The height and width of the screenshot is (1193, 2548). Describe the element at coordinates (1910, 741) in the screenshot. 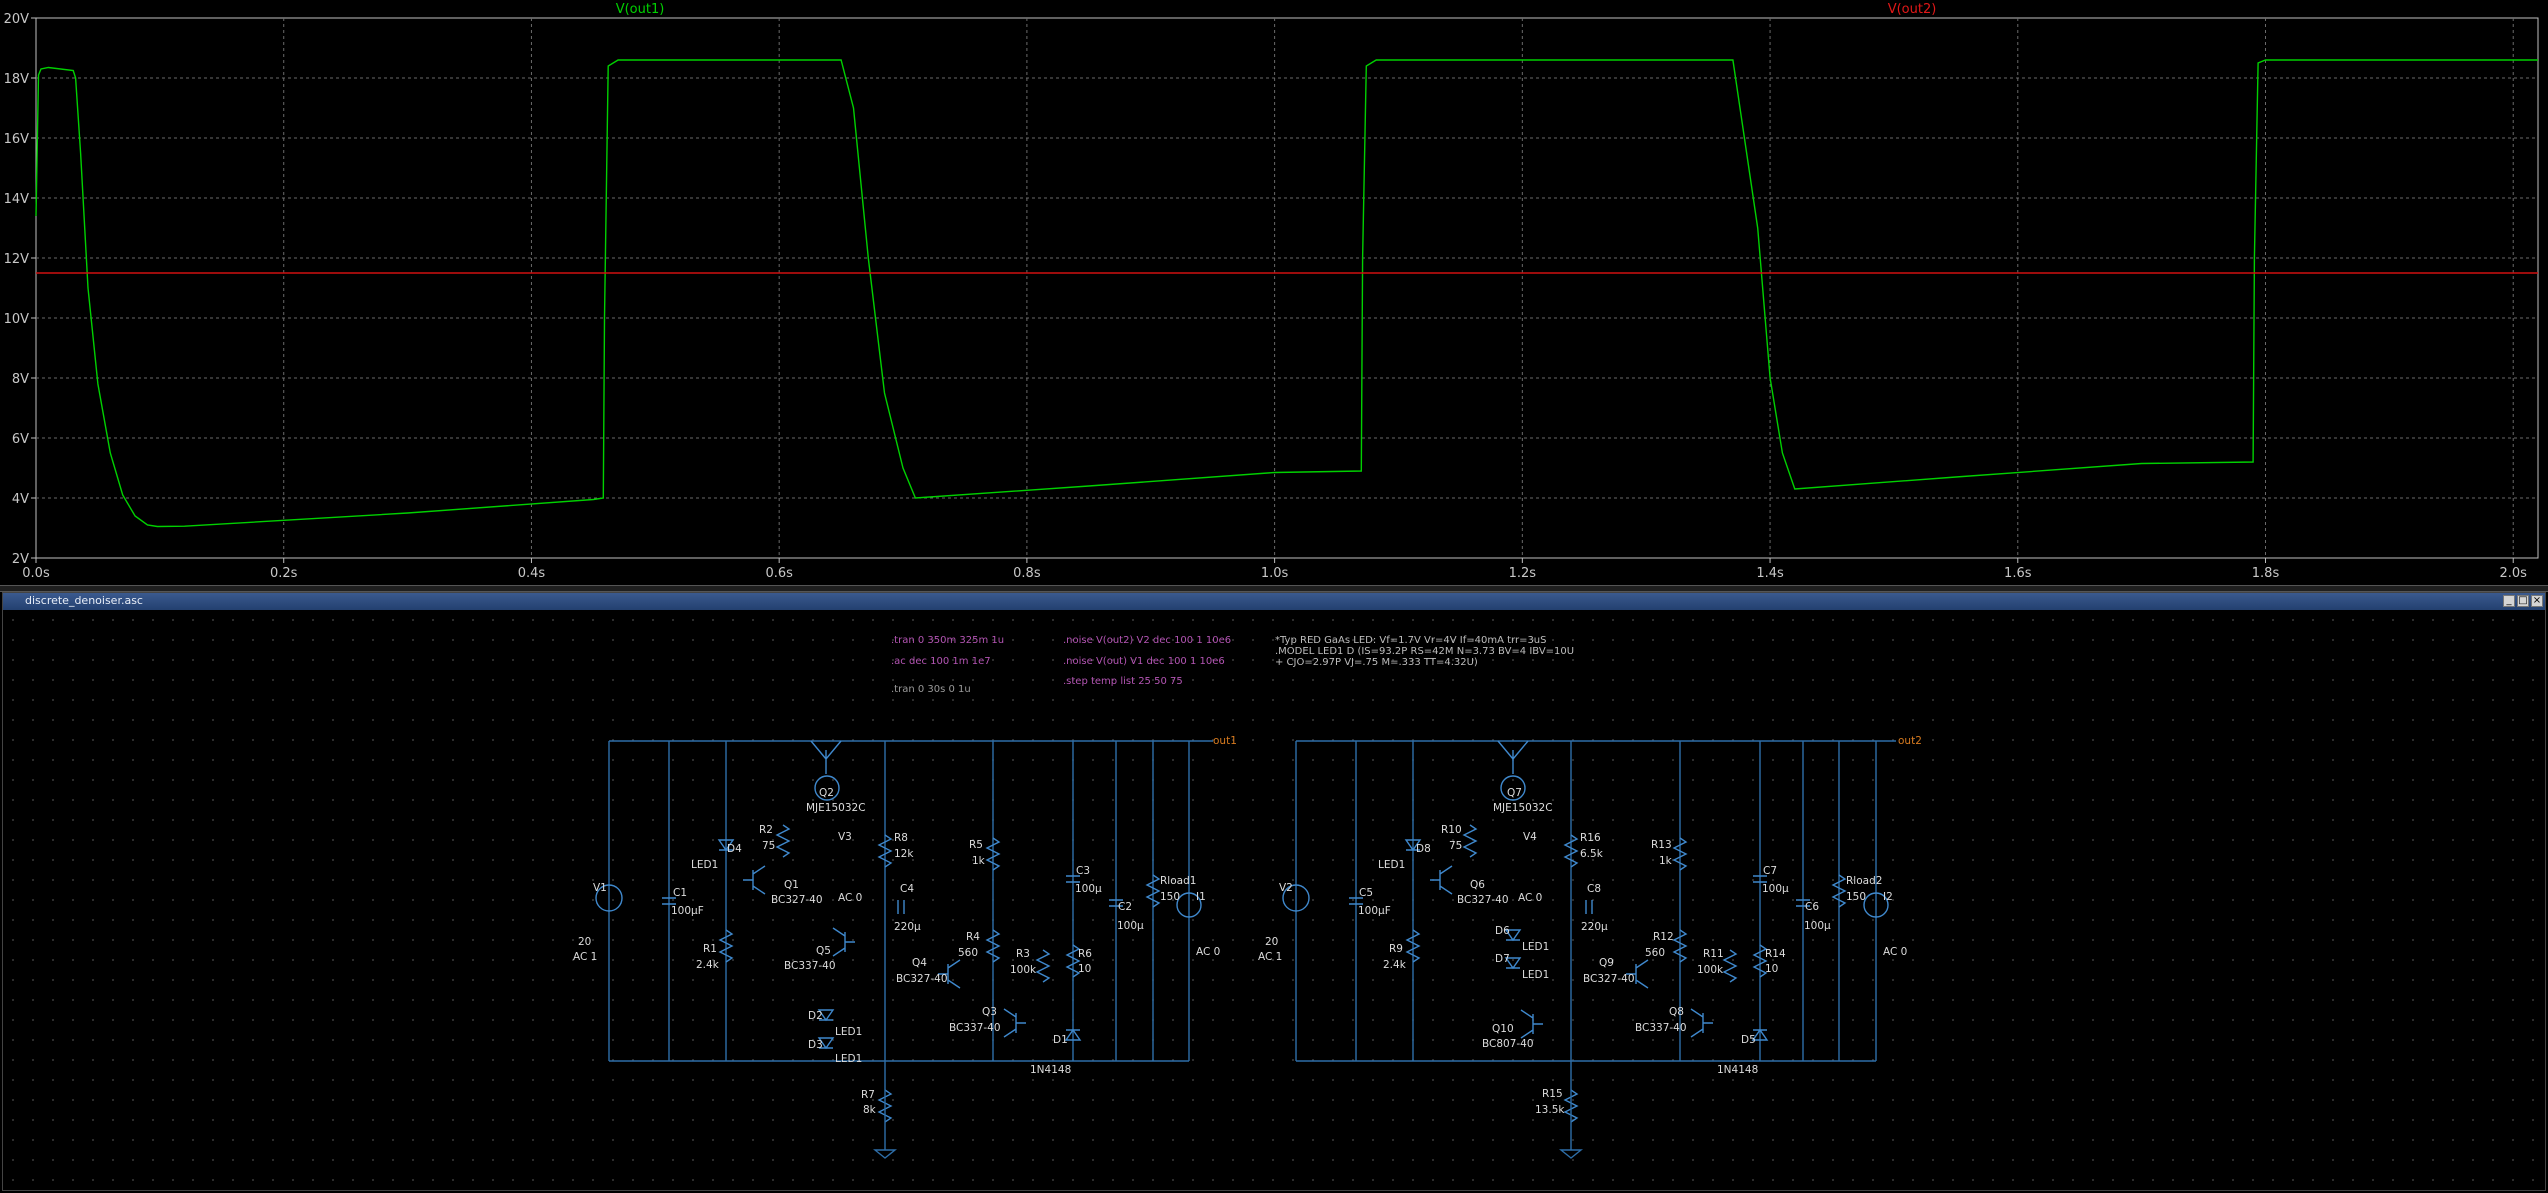

I see `net-out2-label: out2` at that location.